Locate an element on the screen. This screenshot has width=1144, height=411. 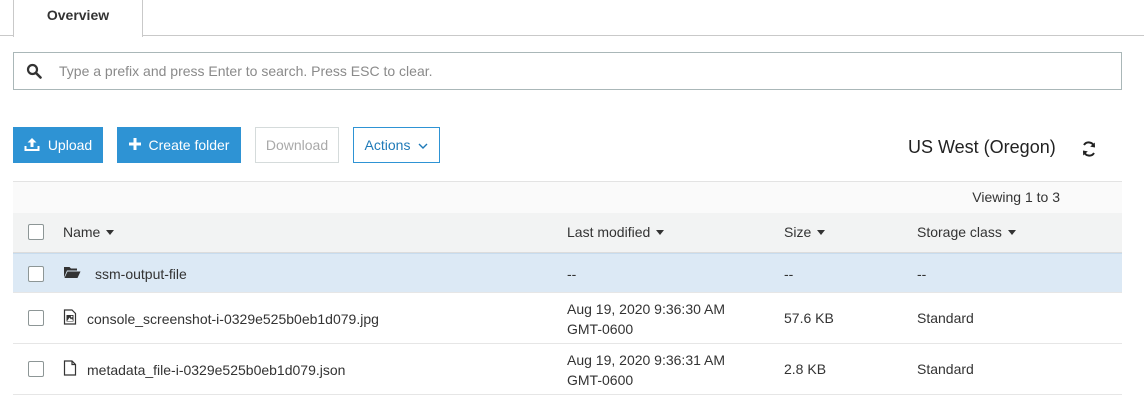
column-header-storage-class: Storage class is located at coordinates (966, 232).